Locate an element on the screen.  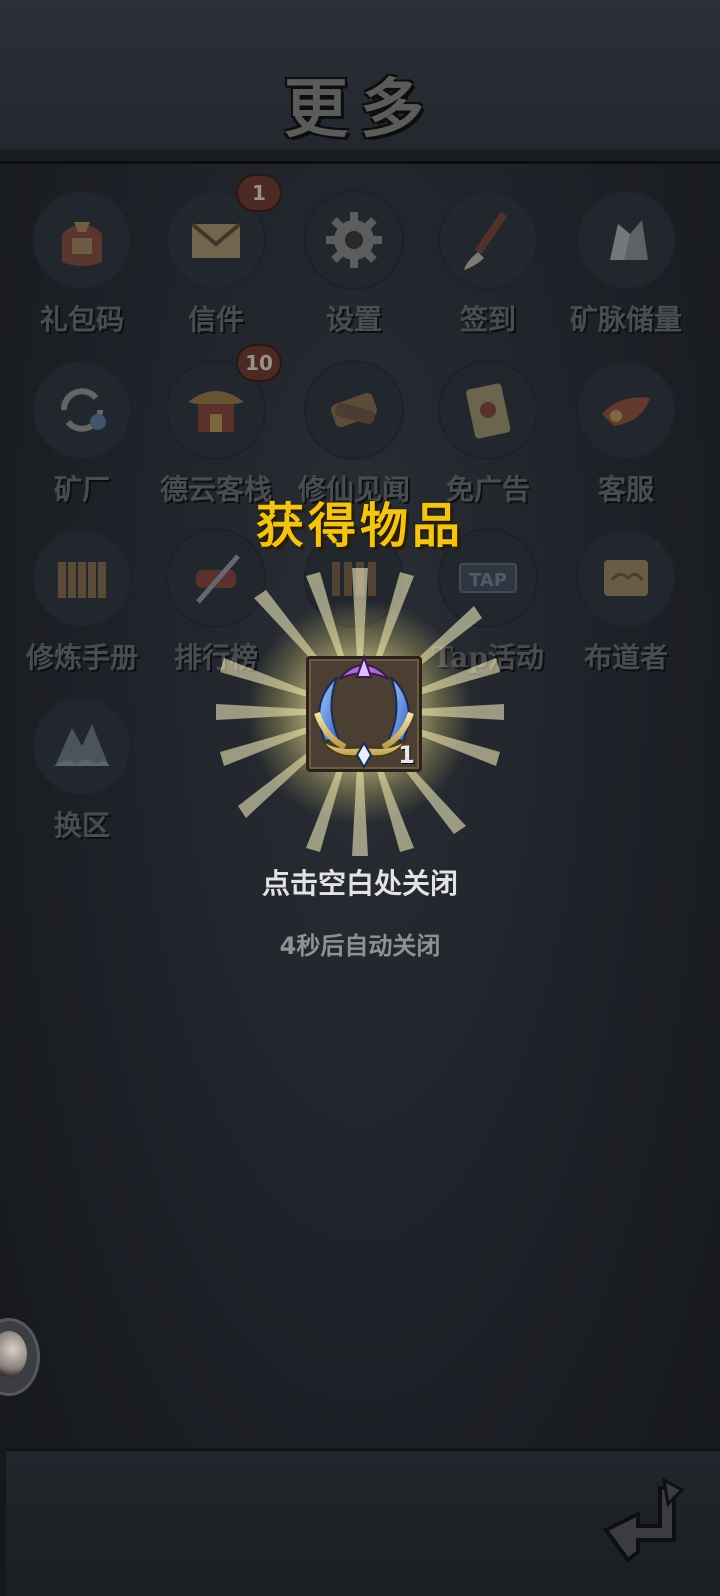
menu-label: 换区 is located at coordinates (81, 825).